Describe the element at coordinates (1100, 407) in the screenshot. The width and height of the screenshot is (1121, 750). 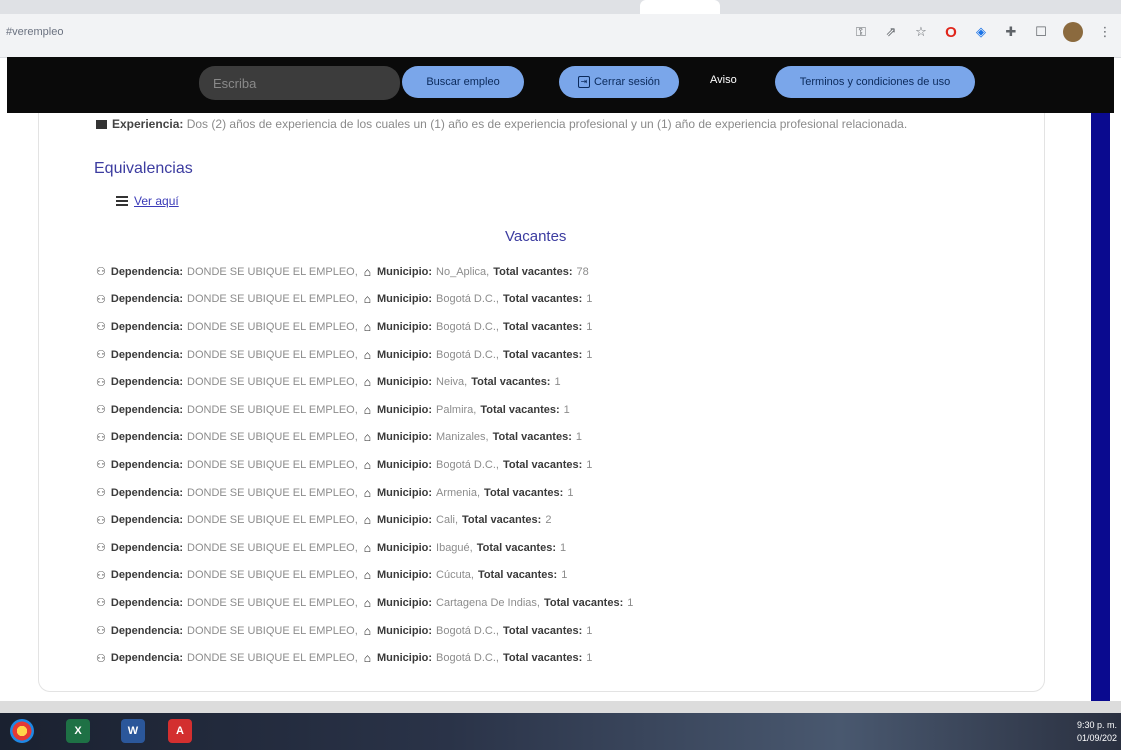
I see `scrollbar-thumb` at that location.